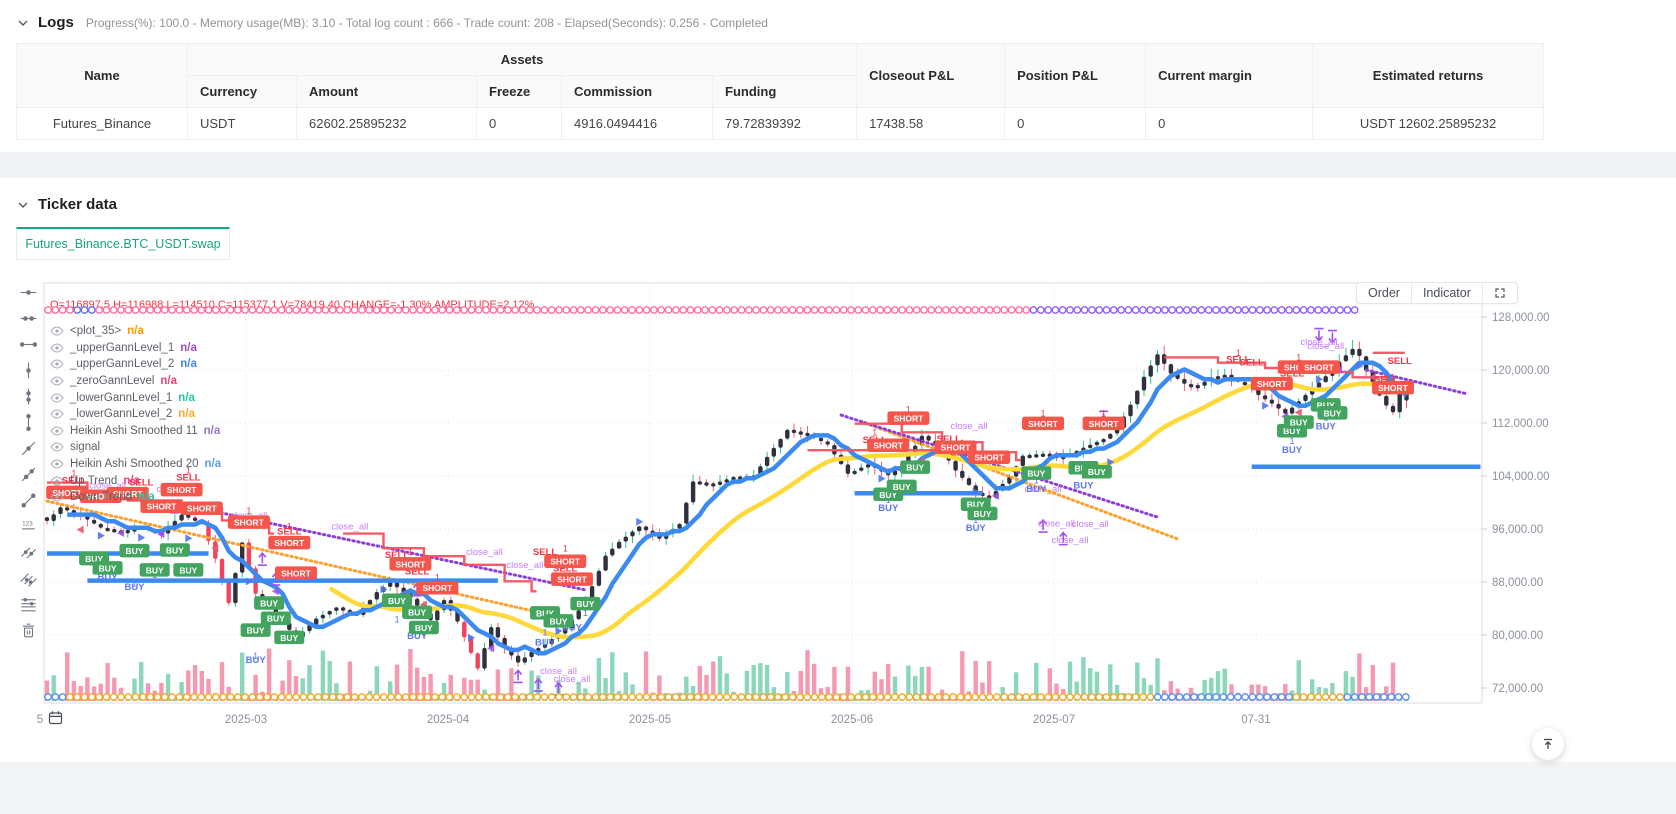 This screenshot has width=1676, height=814. Describe the element at coordinates (112, 381) in the screenshot. I see `legend-label: _zeroGannLevel` at that location.